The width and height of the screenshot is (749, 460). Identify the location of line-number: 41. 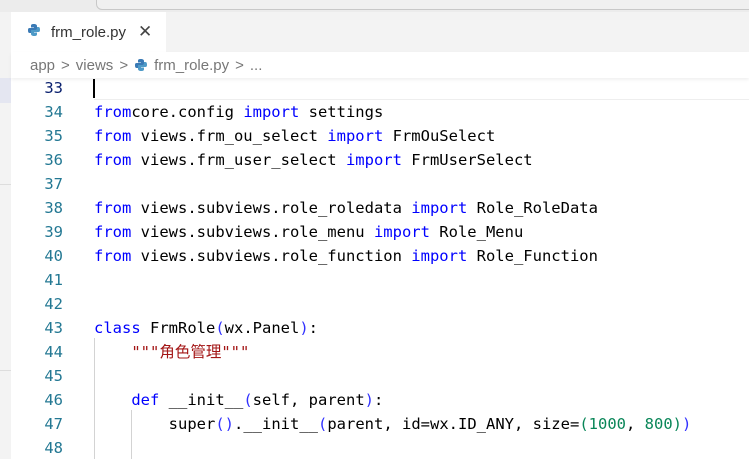
(53, 280).